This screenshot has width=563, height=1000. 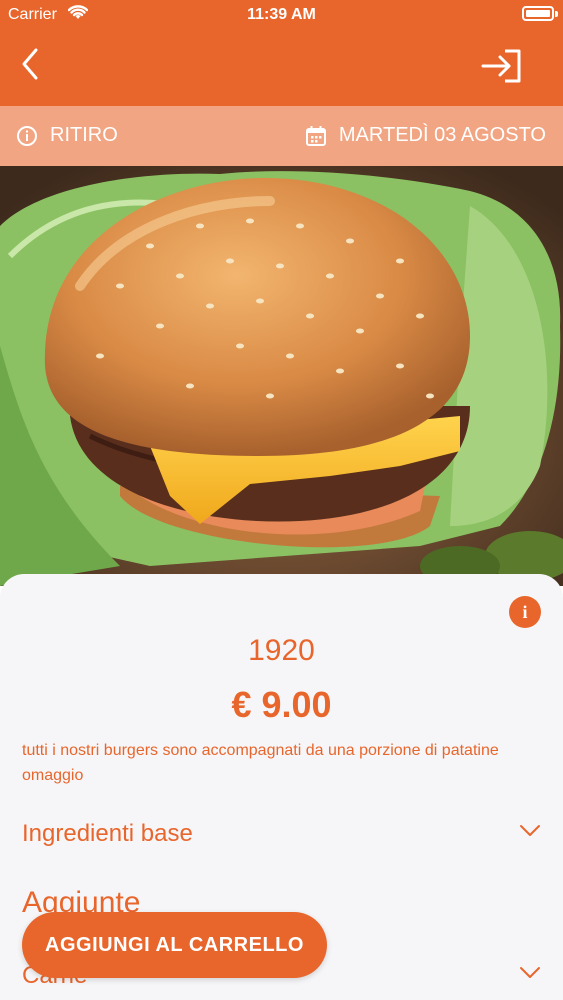 What do you see at coordinates (281, 650) in the screenshot?
I see `product-name: 1920` at bounding box center [281, 650].